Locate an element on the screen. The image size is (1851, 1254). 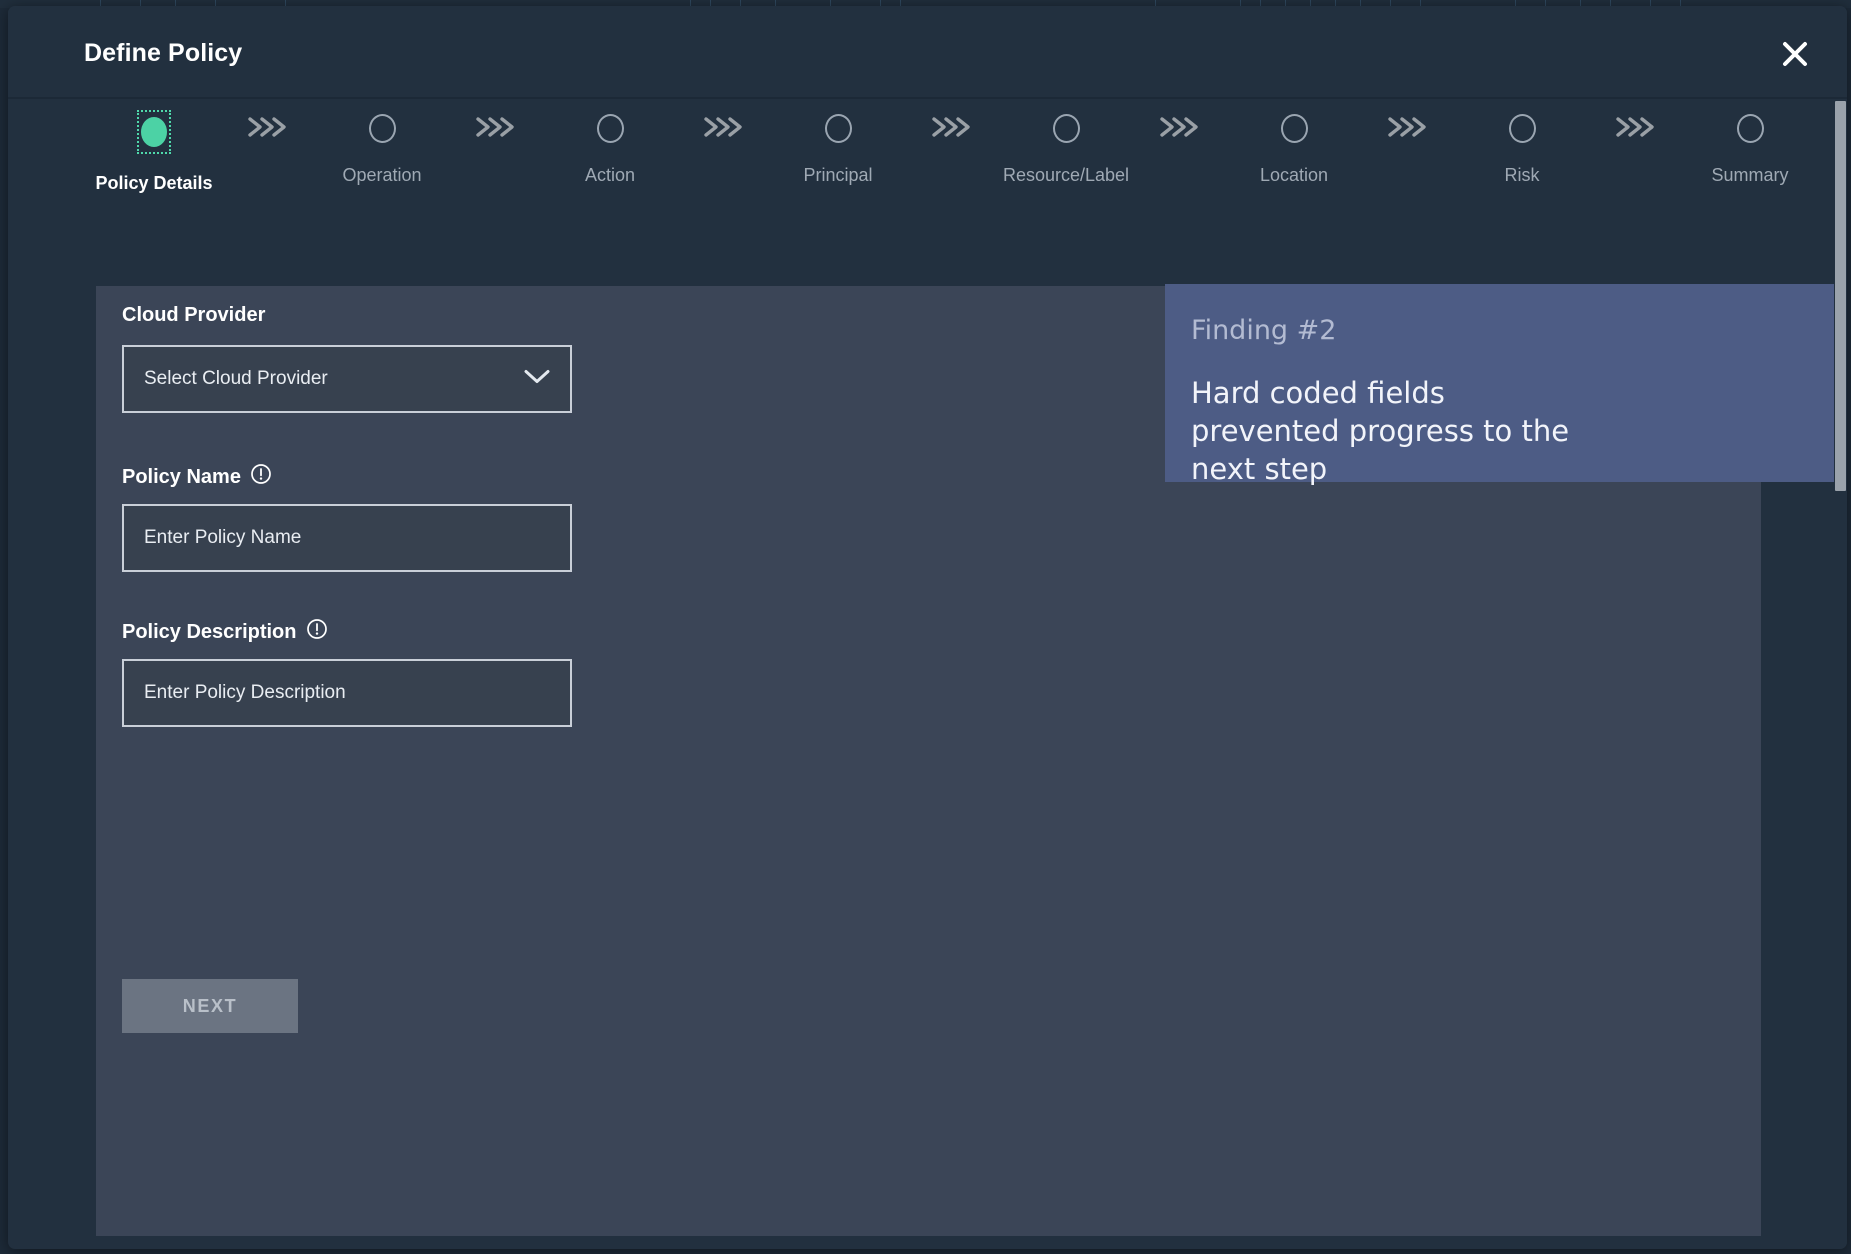
step-label: Principal is located at coordinates (838, 175).